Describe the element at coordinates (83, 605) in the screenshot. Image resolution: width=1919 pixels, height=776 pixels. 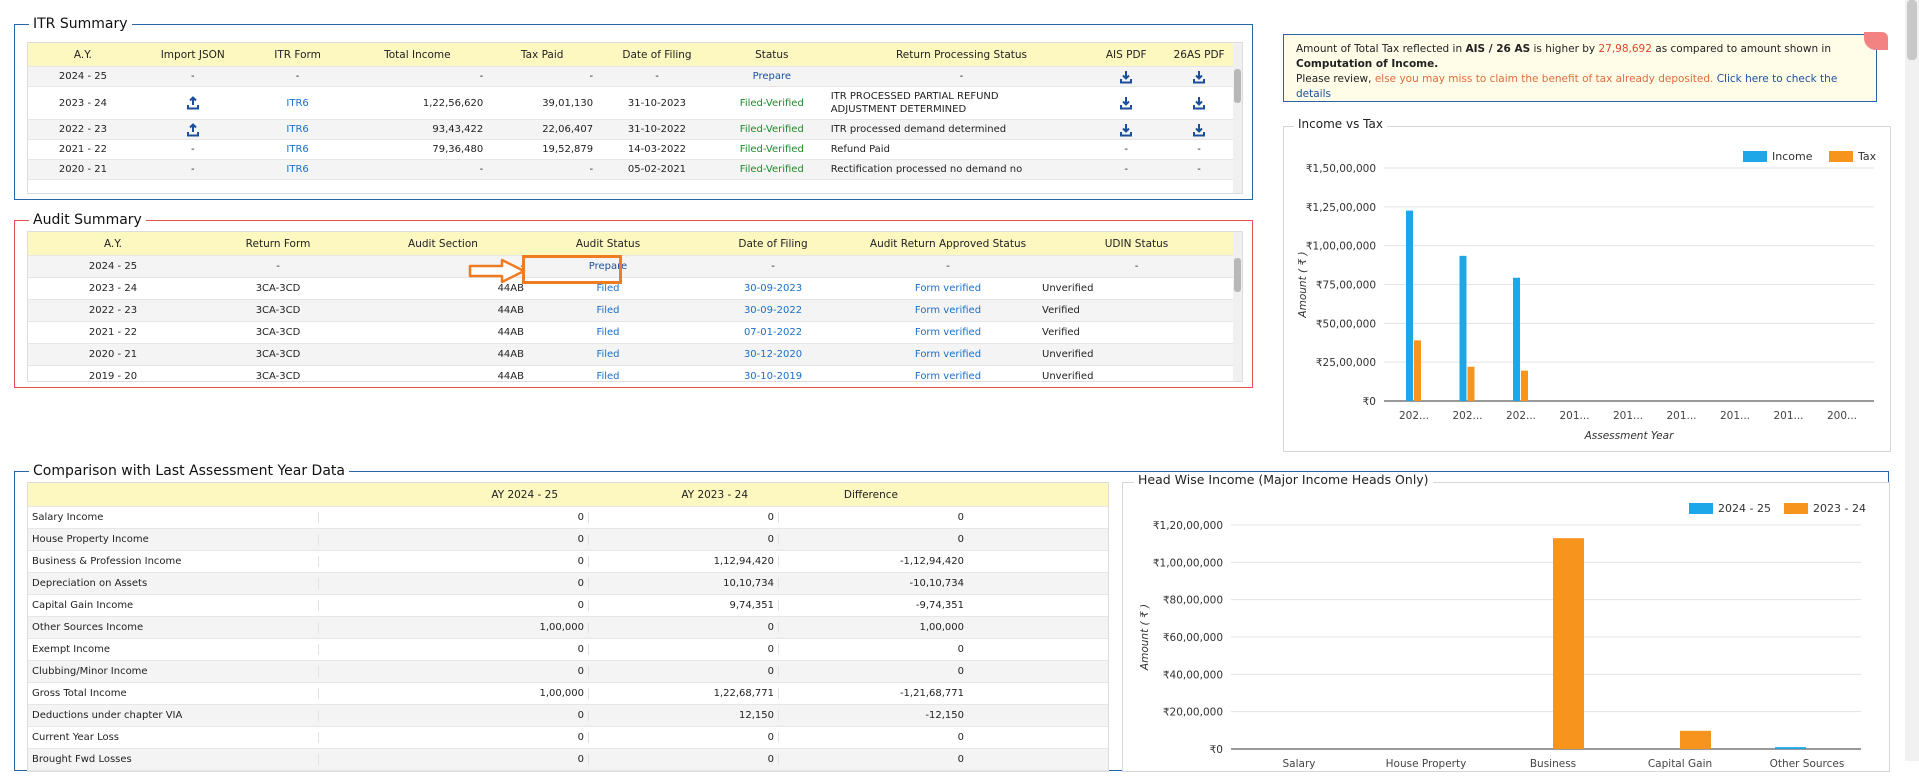
I see `comparison-label-cell: Capital Gain Income` at that location.